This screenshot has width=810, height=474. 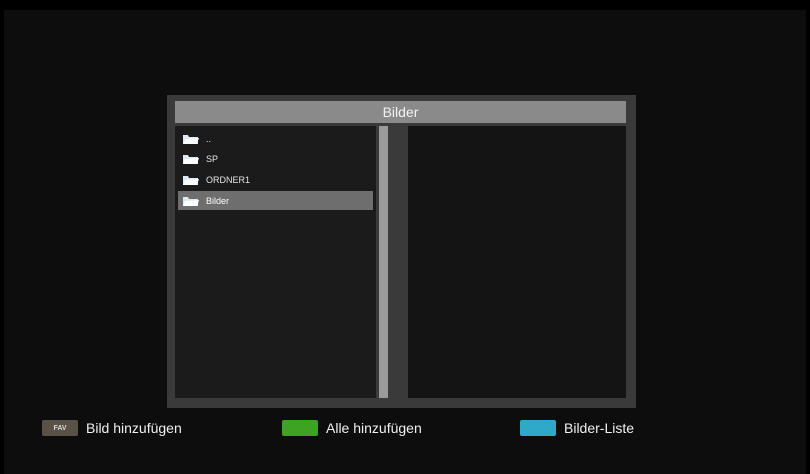 What do you see at coordinates (383, 262) in the screenshot?
I see `list-scrollbar` at bounding box center [383, 262].